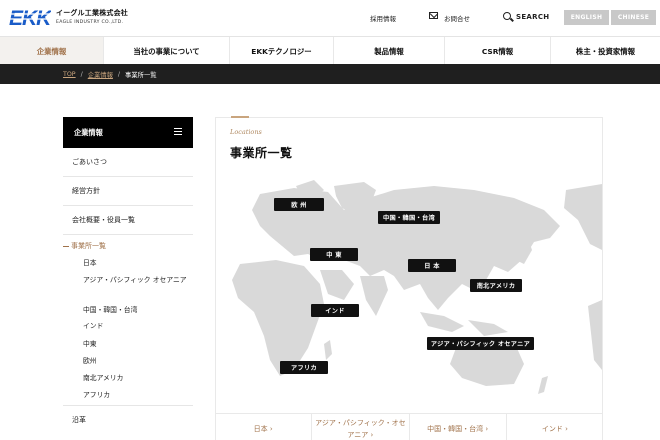  What do you see at coordinates (498, 51) in the screenshot?
I see `nav-csr: CSR情報` at bounding box center [498, 51].